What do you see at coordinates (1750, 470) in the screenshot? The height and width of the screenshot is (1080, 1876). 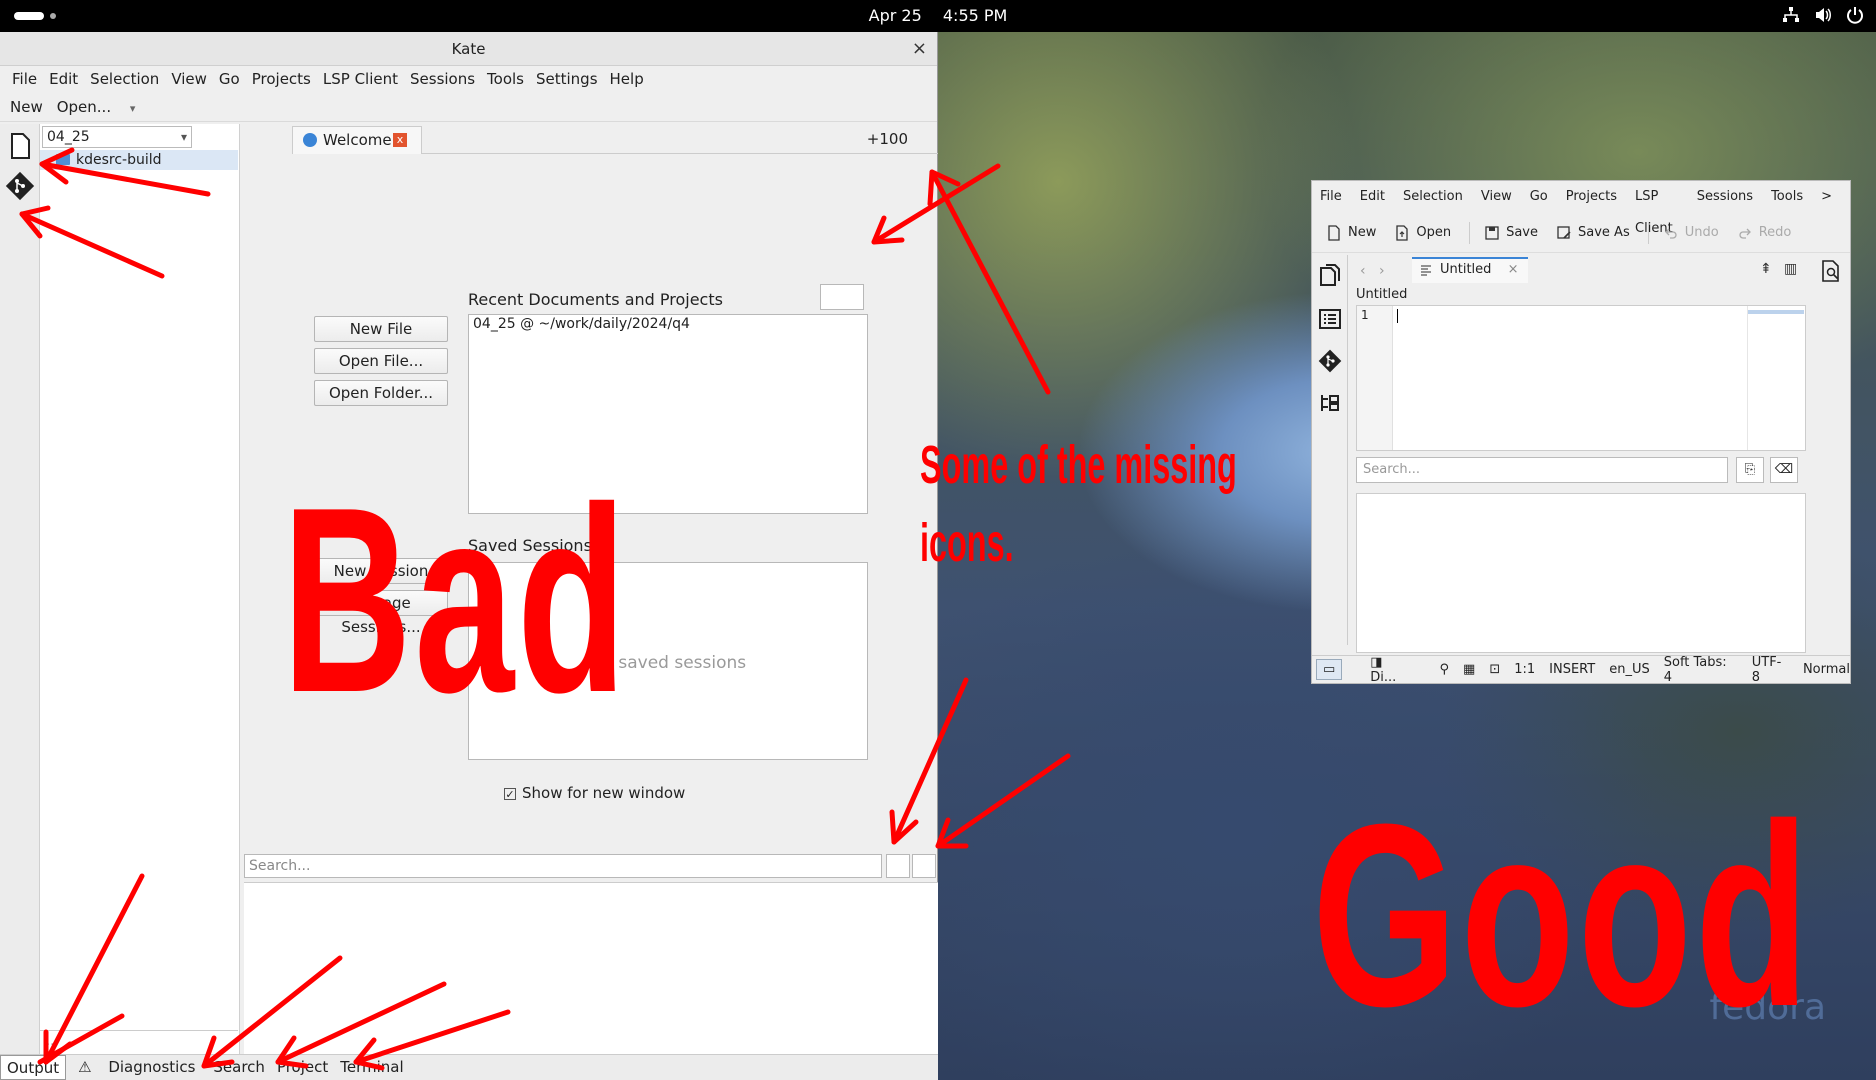 I see `copy-icon: ⎘` at bounding box center [1750, 470].